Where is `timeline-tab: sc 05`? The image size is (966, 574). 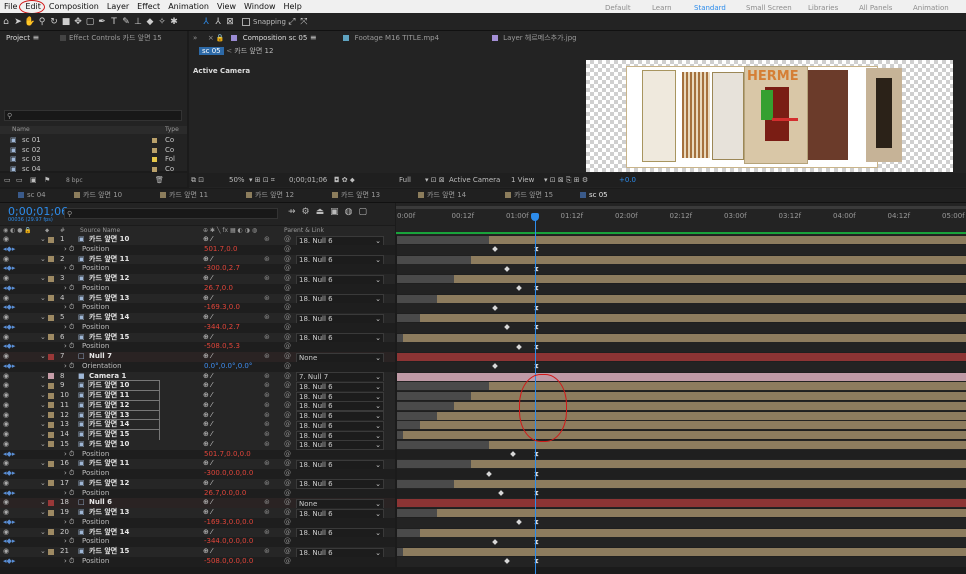
timeline-tab: sc 05 is located at coordinates (594, 195).